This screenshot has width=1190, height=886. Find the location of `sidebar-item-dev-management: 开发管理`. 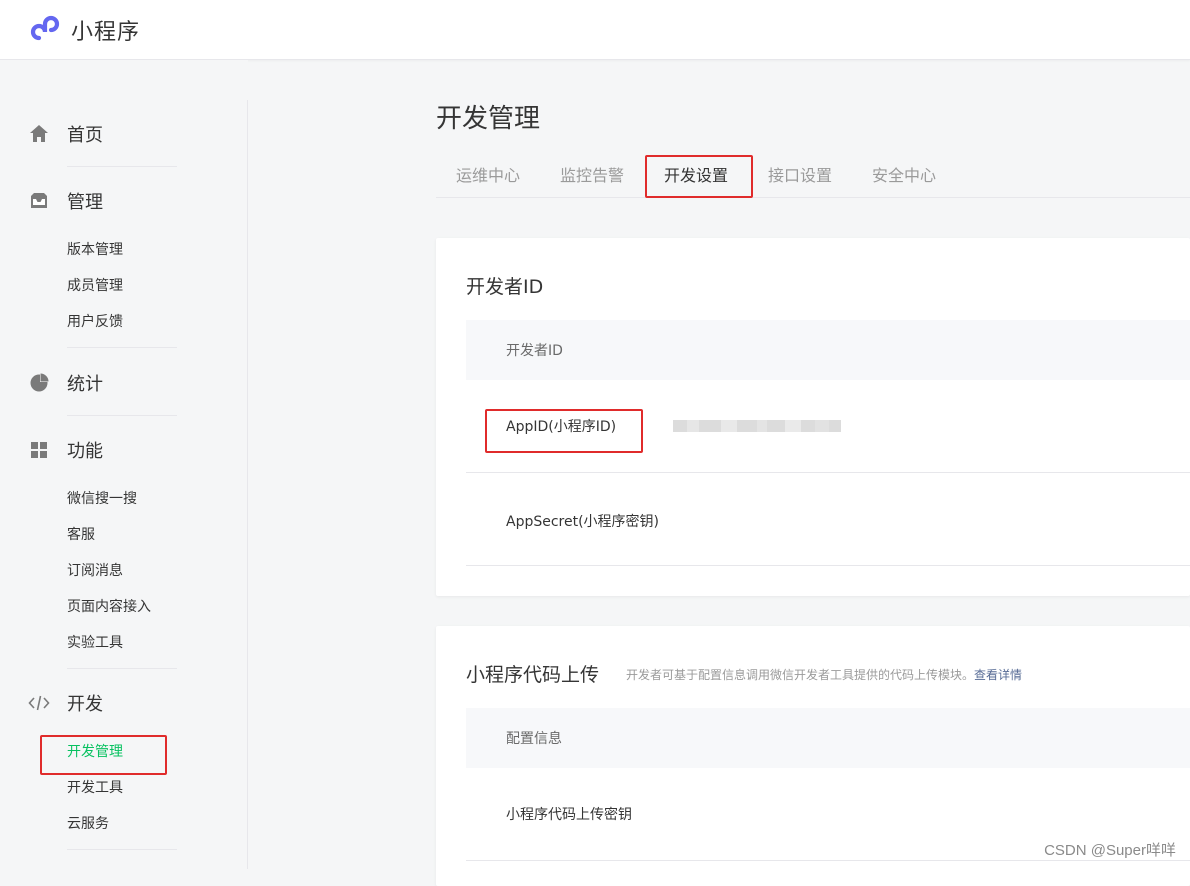

sidebar-item-dev-management: 开发管理 is located at coordinates (95, 752).